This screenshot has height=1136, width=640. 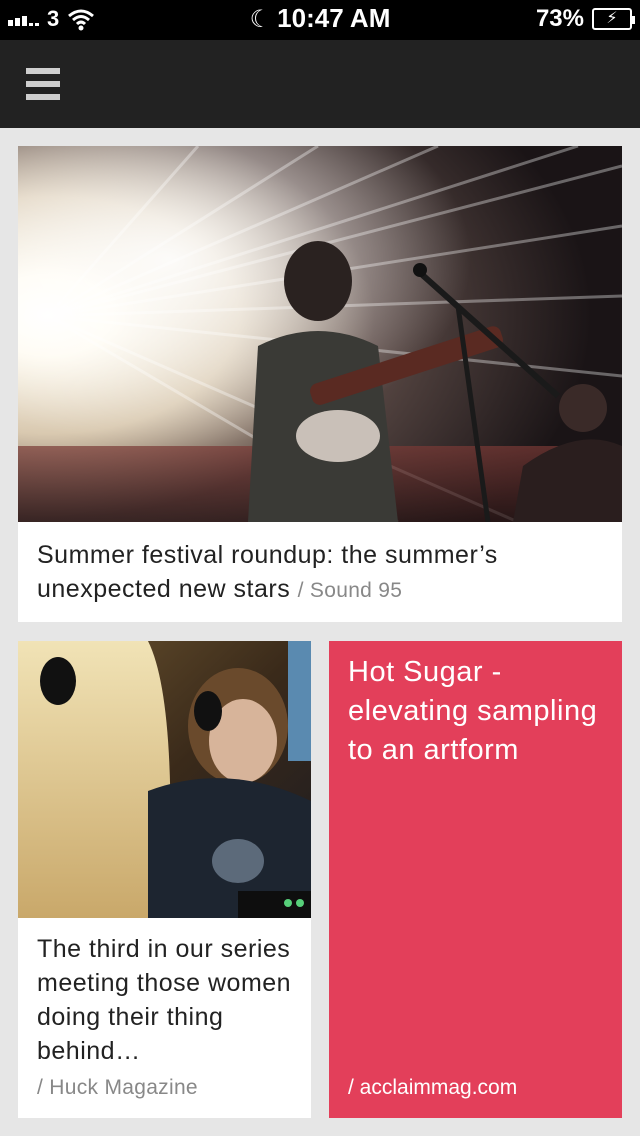 I want to click on battery-charging-icon: ⚡, so click(x=613, y=19).